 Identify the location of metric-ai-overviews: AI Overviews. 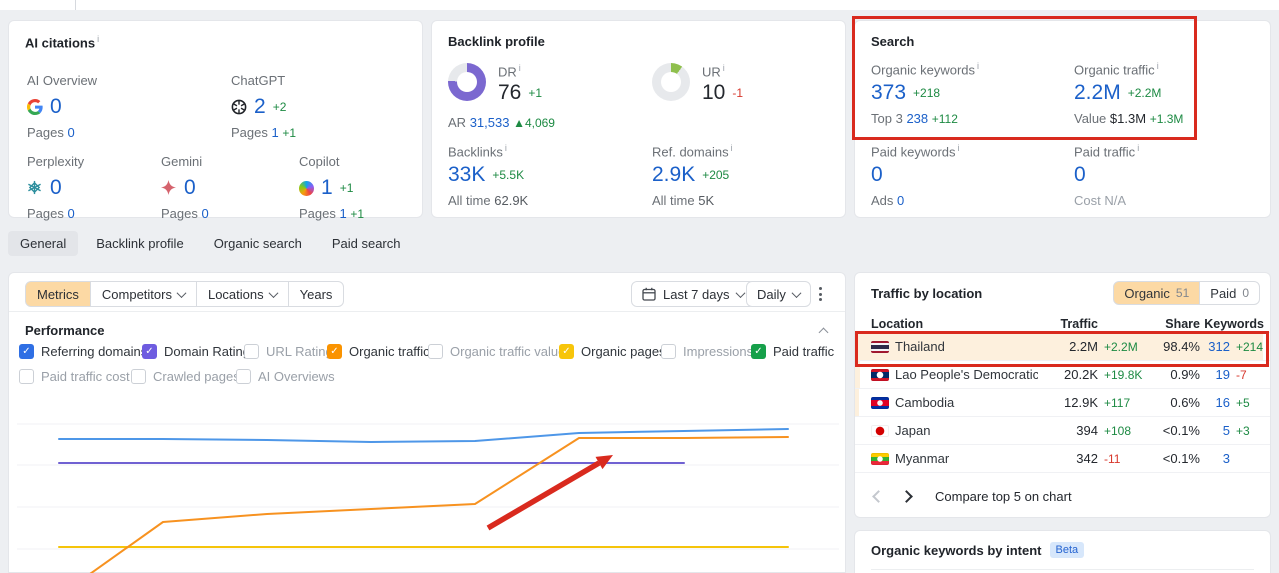
(285, 376).